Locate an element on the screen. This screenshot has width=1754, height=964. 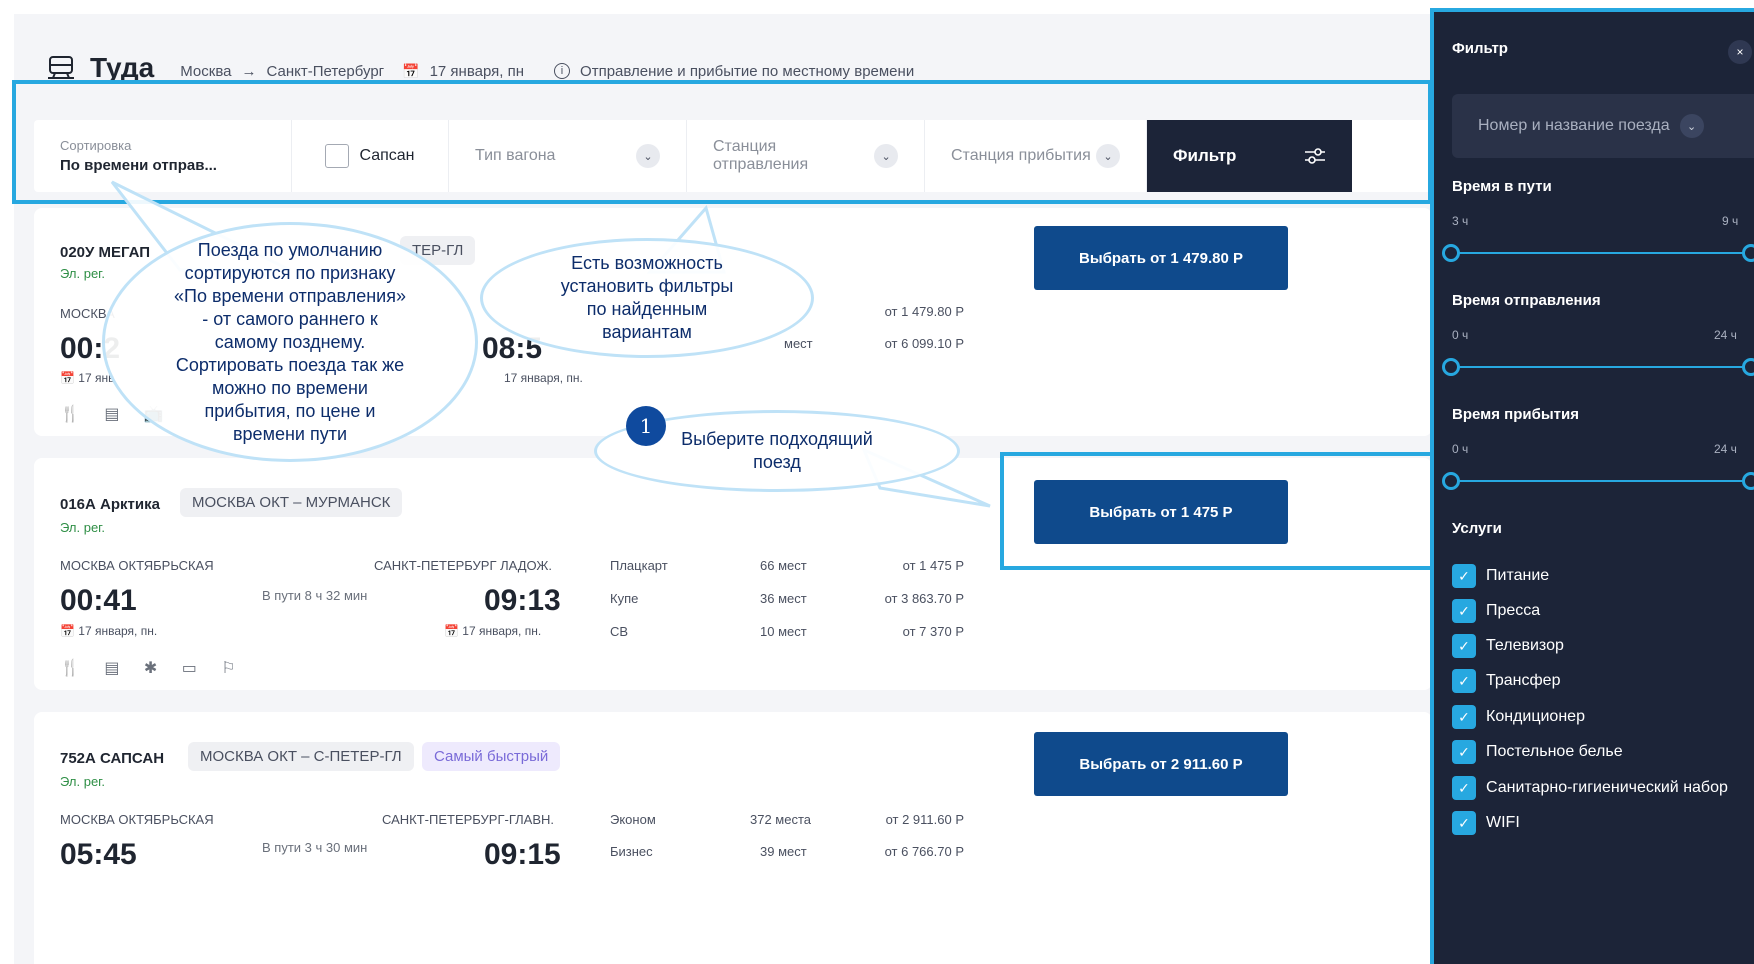
arrow-icon: → is located at coordinates (249, 71).